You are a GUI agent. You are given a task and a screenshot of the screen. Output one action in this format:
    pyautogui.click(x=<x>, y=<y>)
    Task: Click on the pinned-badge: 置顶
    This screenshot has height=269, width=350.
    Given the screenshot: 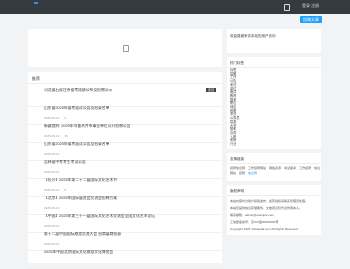 What is the action you would take?
    pyautogui.click(x=210, y=90)
    